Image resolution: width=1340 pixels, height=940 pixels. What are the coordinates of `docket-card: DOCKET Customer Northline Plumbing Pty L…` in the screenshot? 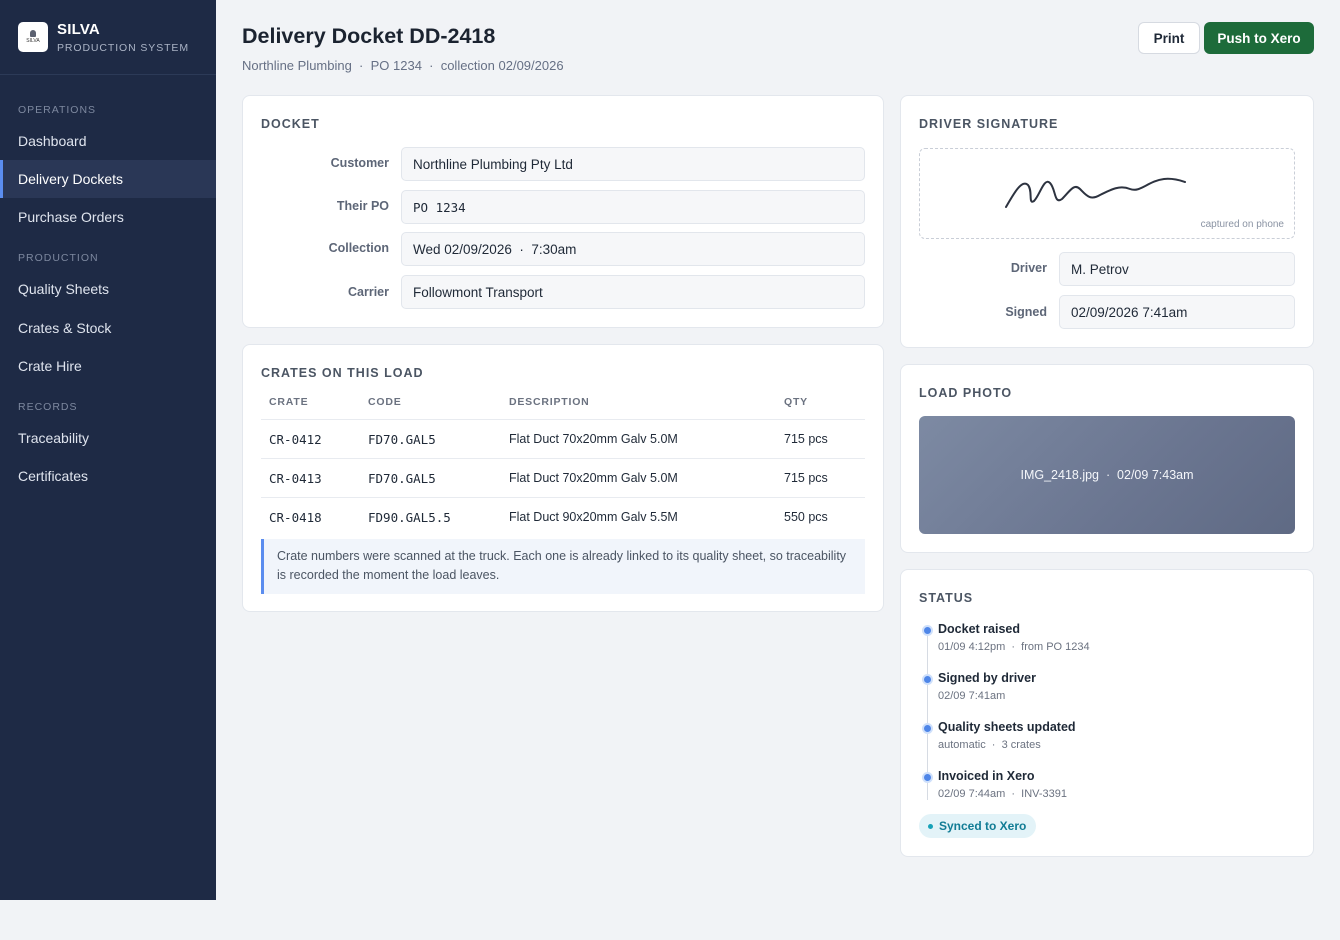 It's located at (563, 211).